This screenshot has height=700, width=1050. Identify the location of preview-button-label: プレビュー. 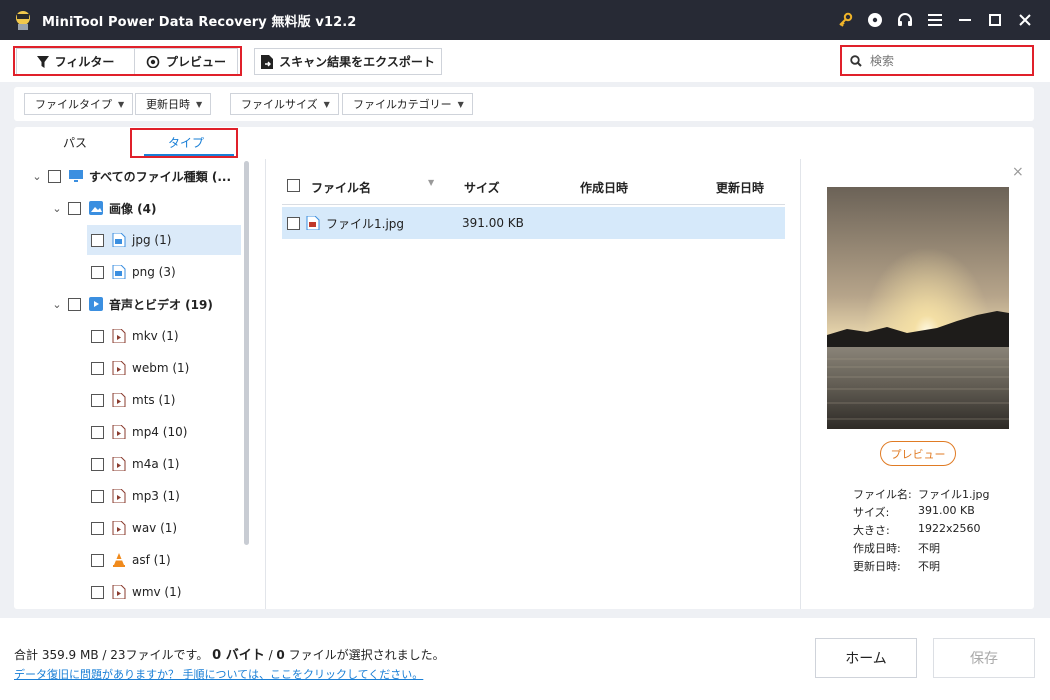
(918, 454).